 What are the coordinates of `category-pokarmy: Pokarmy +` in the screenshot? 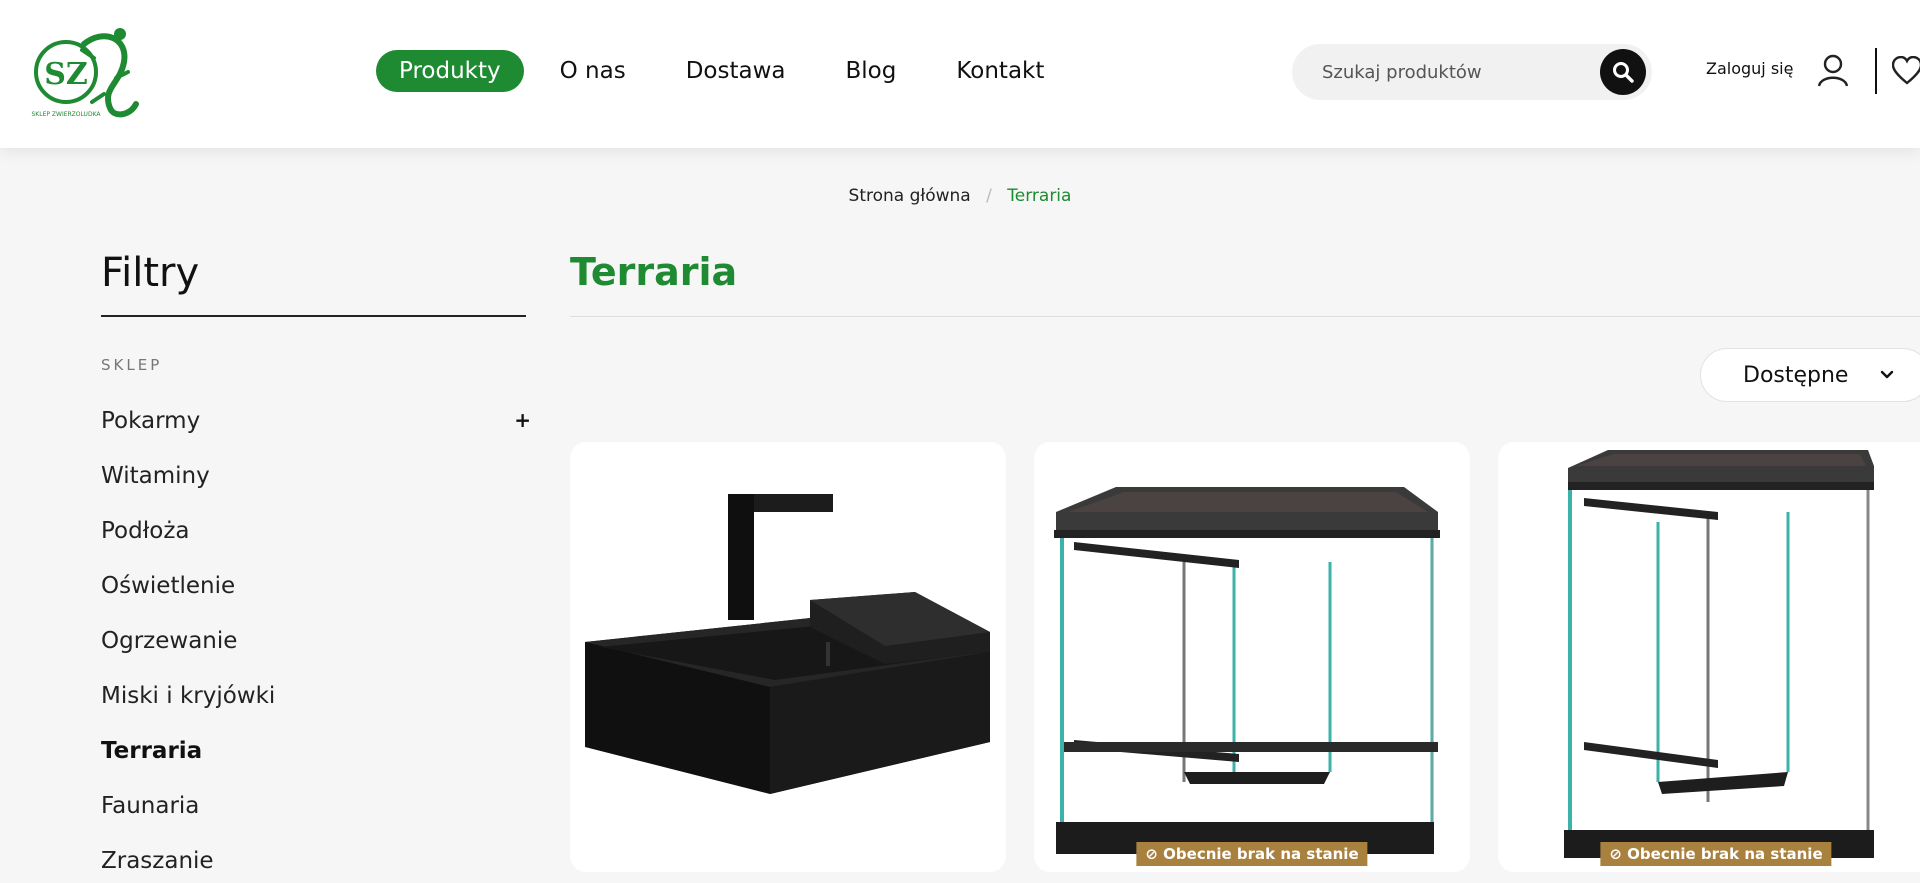 It's located at (316, 435).